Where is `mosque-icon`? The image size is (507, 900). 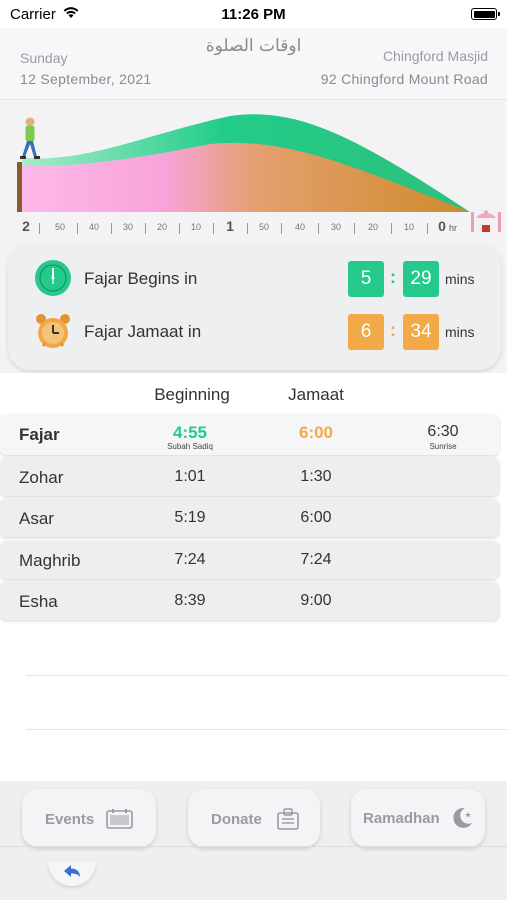 mosque-icon is located at coordinates (486, 221).